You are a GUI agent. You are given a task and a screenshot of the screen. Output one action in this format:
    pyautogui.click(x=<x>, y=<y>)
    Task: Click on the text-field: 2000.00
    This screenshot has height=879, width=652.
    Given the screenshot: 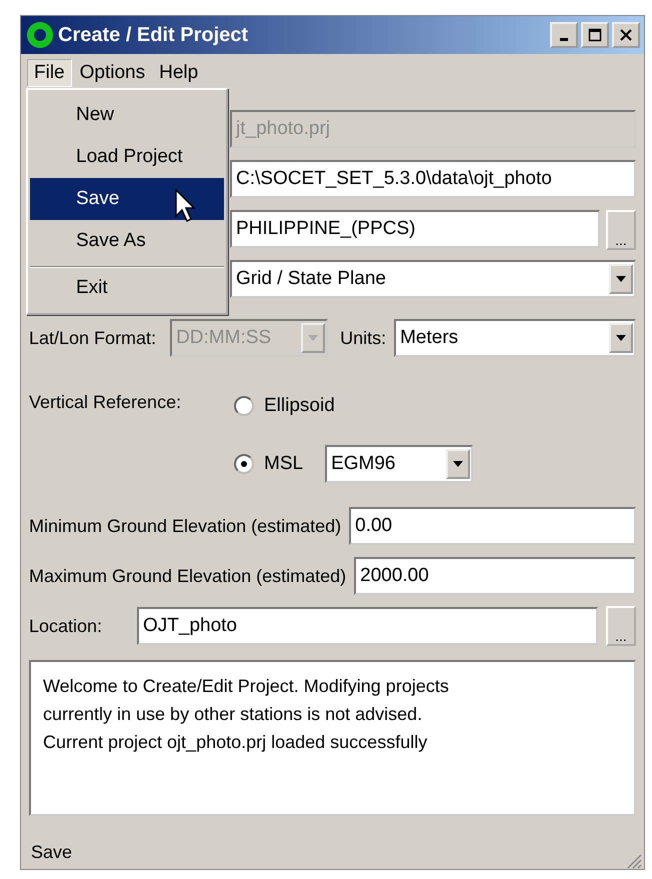 What is the action you would take?
    pyautogui.click(x=495, y=576)
    